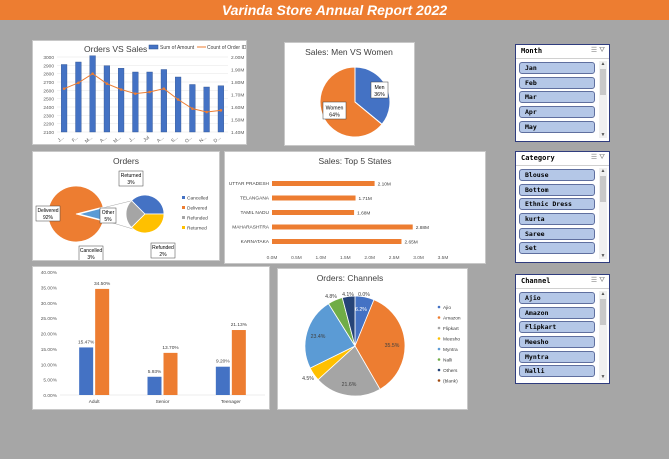 The image size is (669, 459). Describe the element at coordinates (231, 402) in the screenshot. I see `category-label: Teenager` at that location.